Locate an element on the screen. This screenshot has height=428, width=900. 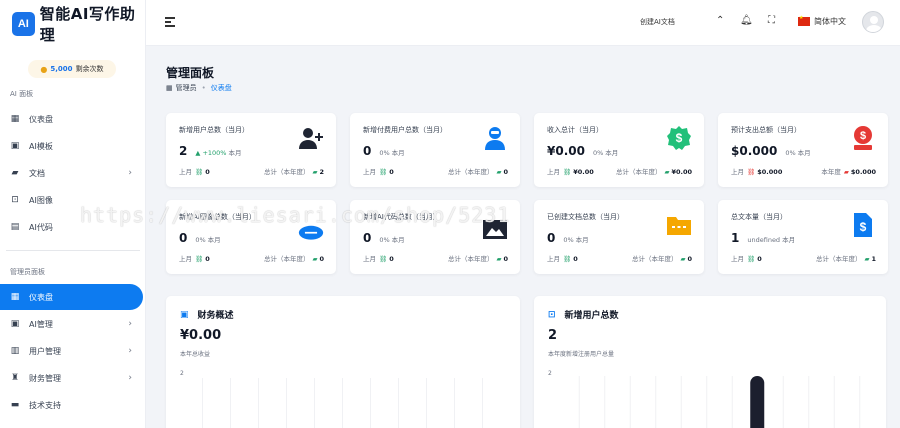
sidebar-item-label: AI管理 is located at coordinates (41, 324).